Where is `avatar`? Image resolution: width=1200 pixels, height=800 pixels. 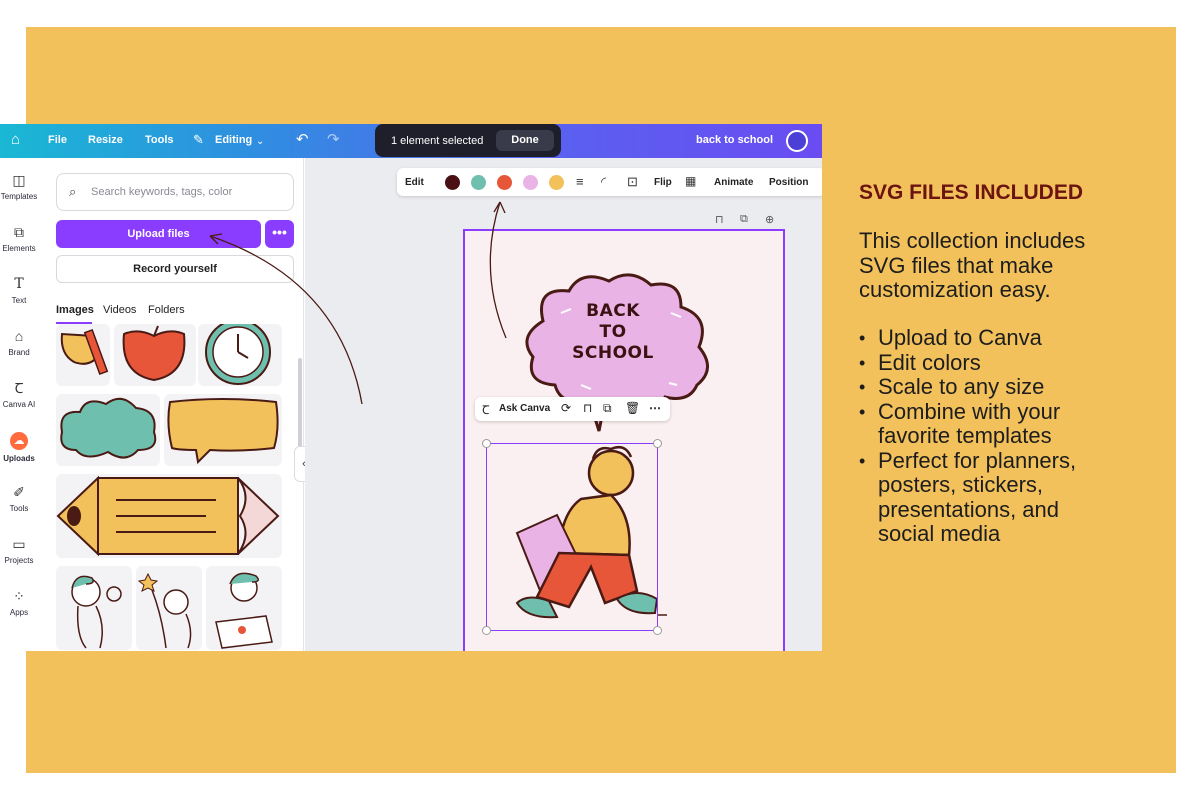 avatar is located at coordinates (797, 141).